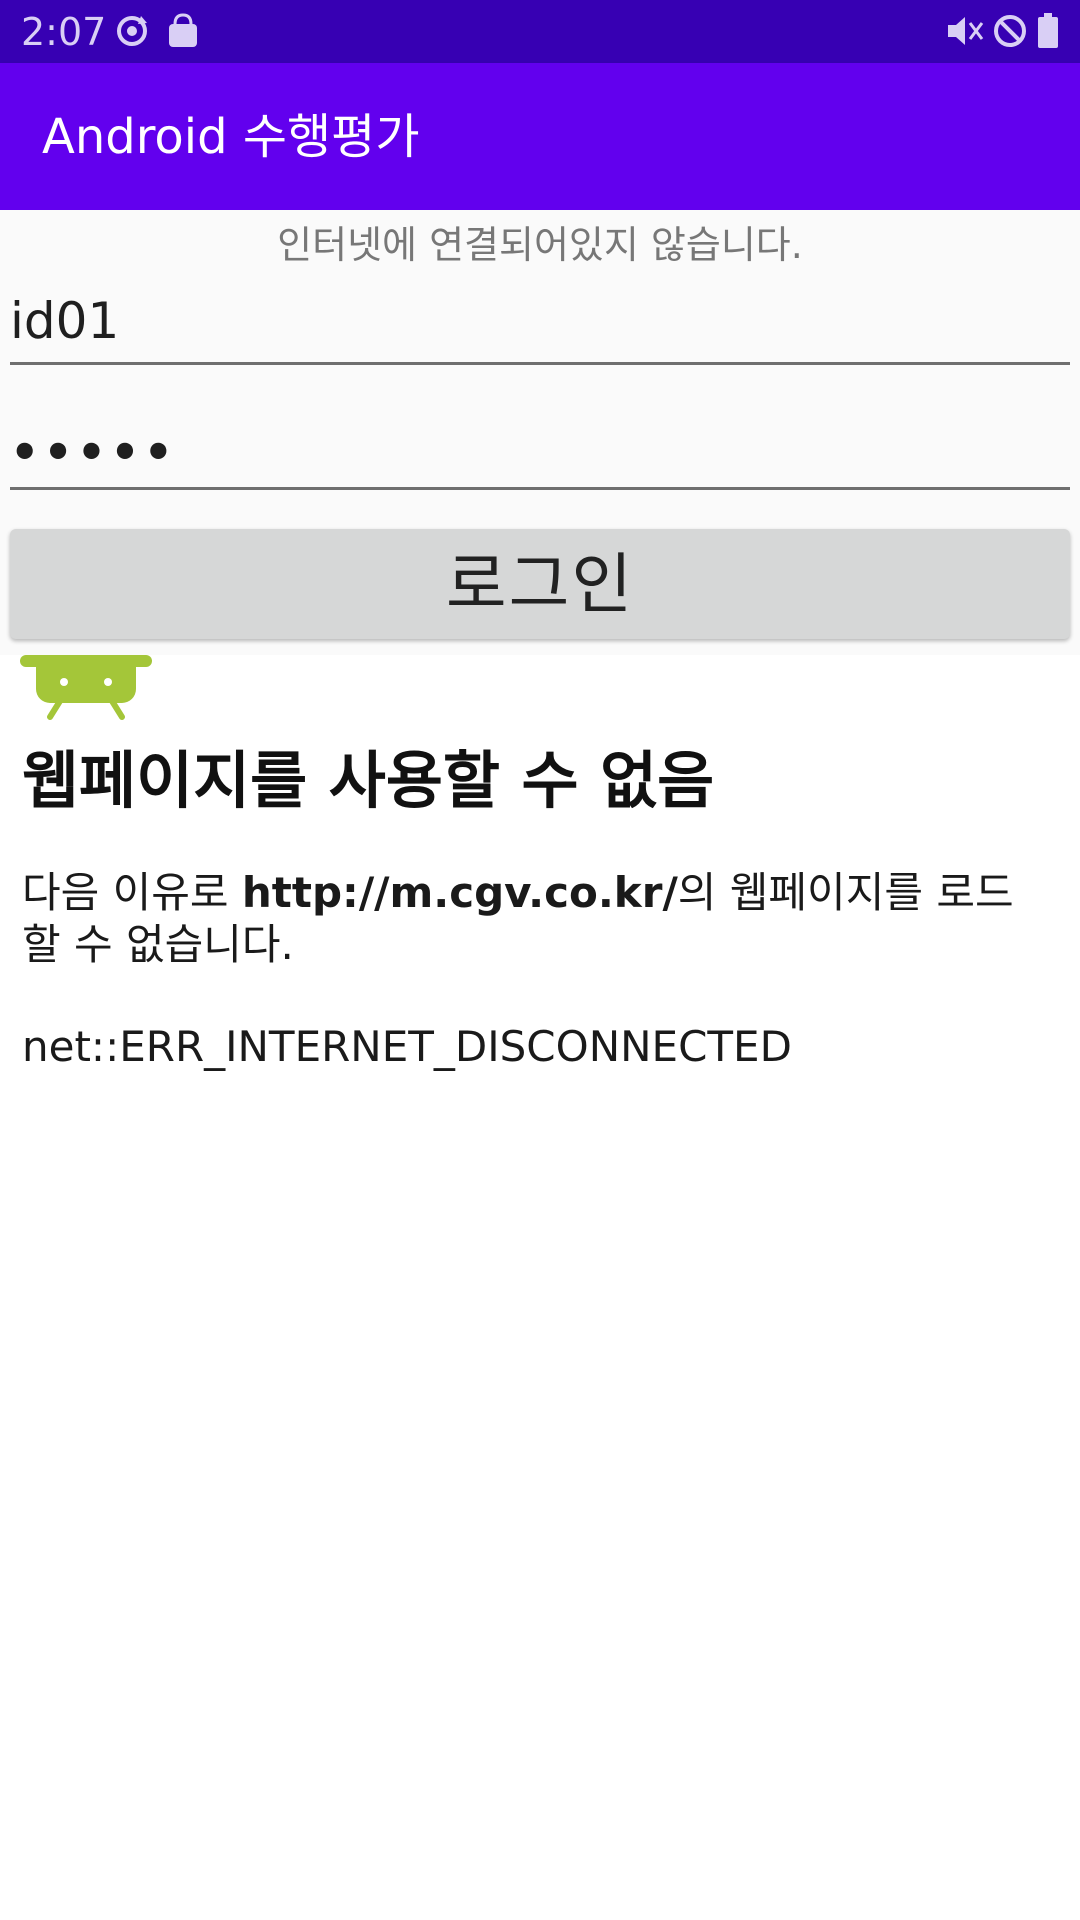 This screenshot has height=1920, width=1080. What do you see at coordinates (540, 136) in the screenshot?
I see `app-bar: Android 수행평가` at bounding box center [540, 136].